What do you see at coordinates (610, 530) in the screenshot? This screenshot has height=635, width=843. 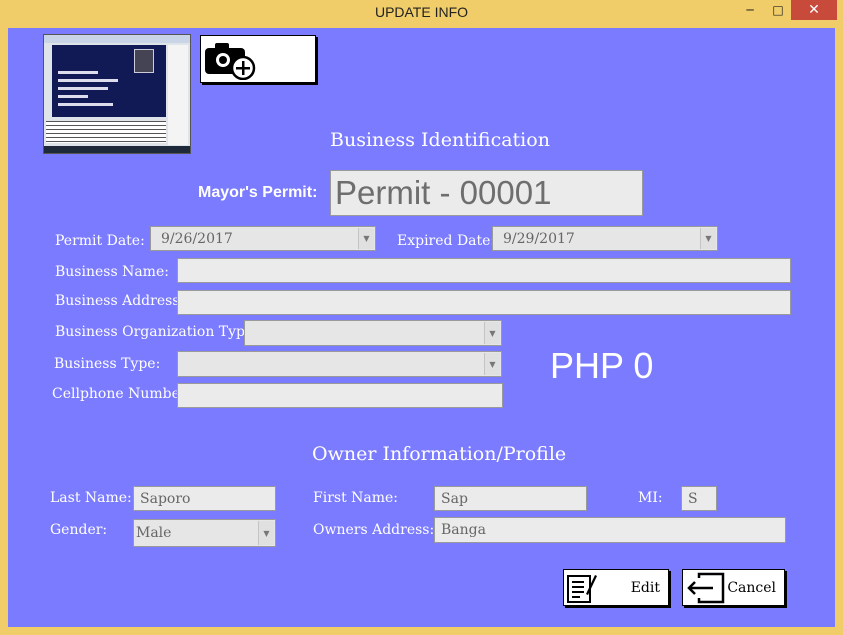 I see `owners-address-field: Banga` at bounding box center [610, 530].